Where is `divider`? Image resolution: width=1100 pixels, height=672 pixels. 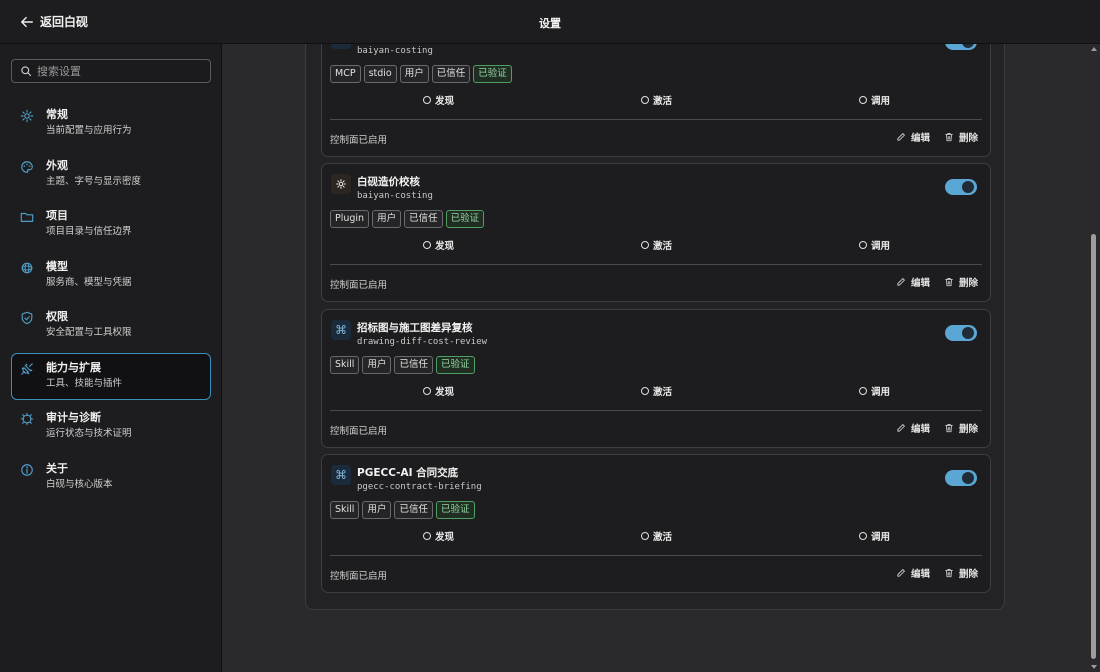
divider is located at coordinates (656, 410).